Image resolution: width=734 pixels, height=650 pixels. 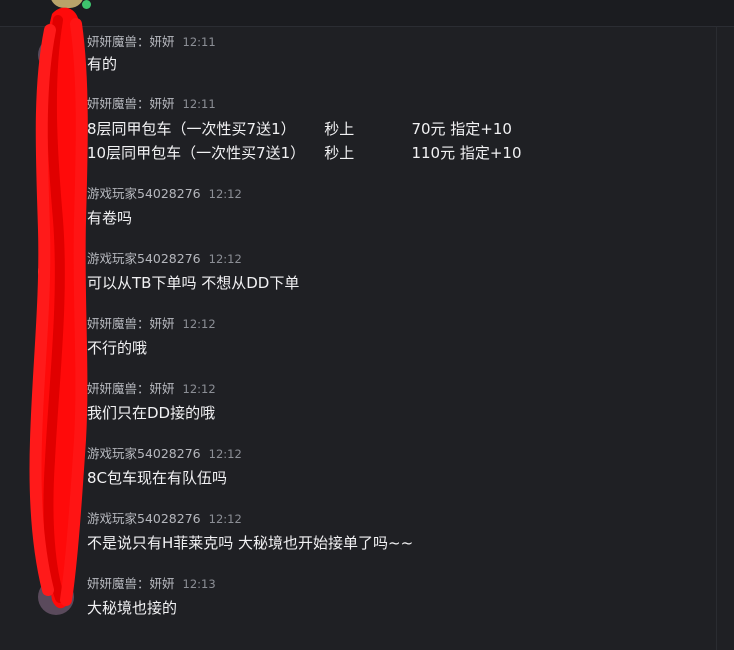 I want to click on header-avatar, so click(x=67, y=4).